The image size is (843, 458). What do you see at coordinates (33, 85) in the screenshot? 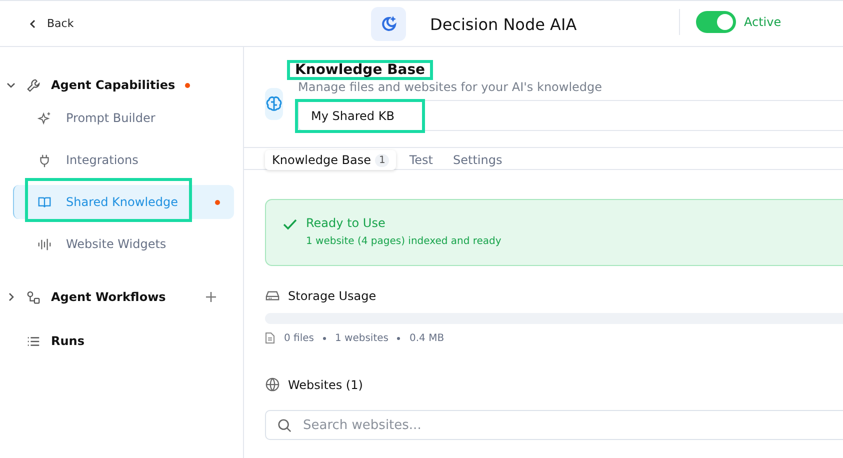
I see `wrench-icon` at bounding box center [33, 85].